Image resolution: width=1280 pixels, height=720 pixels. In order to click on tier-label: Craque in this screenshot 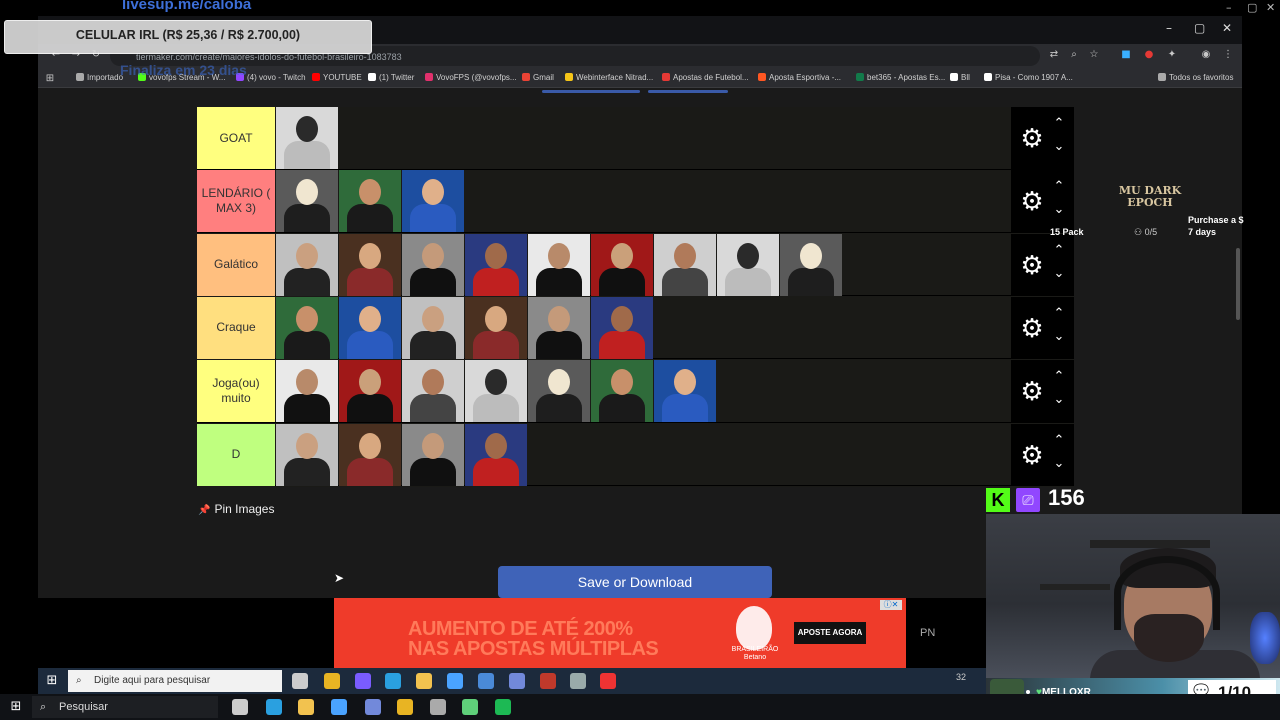, I will do `click(236, 327)`.